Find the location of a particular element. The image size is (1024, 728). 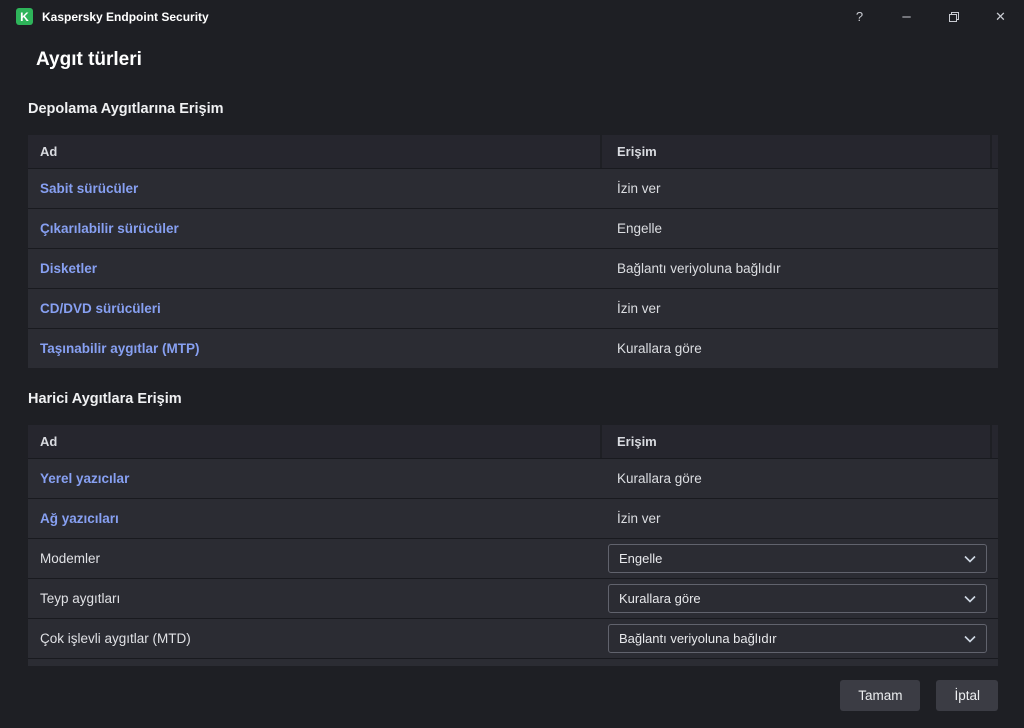

table-row: Çıkarılabilir sürücüler Engelle is located at coordinates (513, 228).